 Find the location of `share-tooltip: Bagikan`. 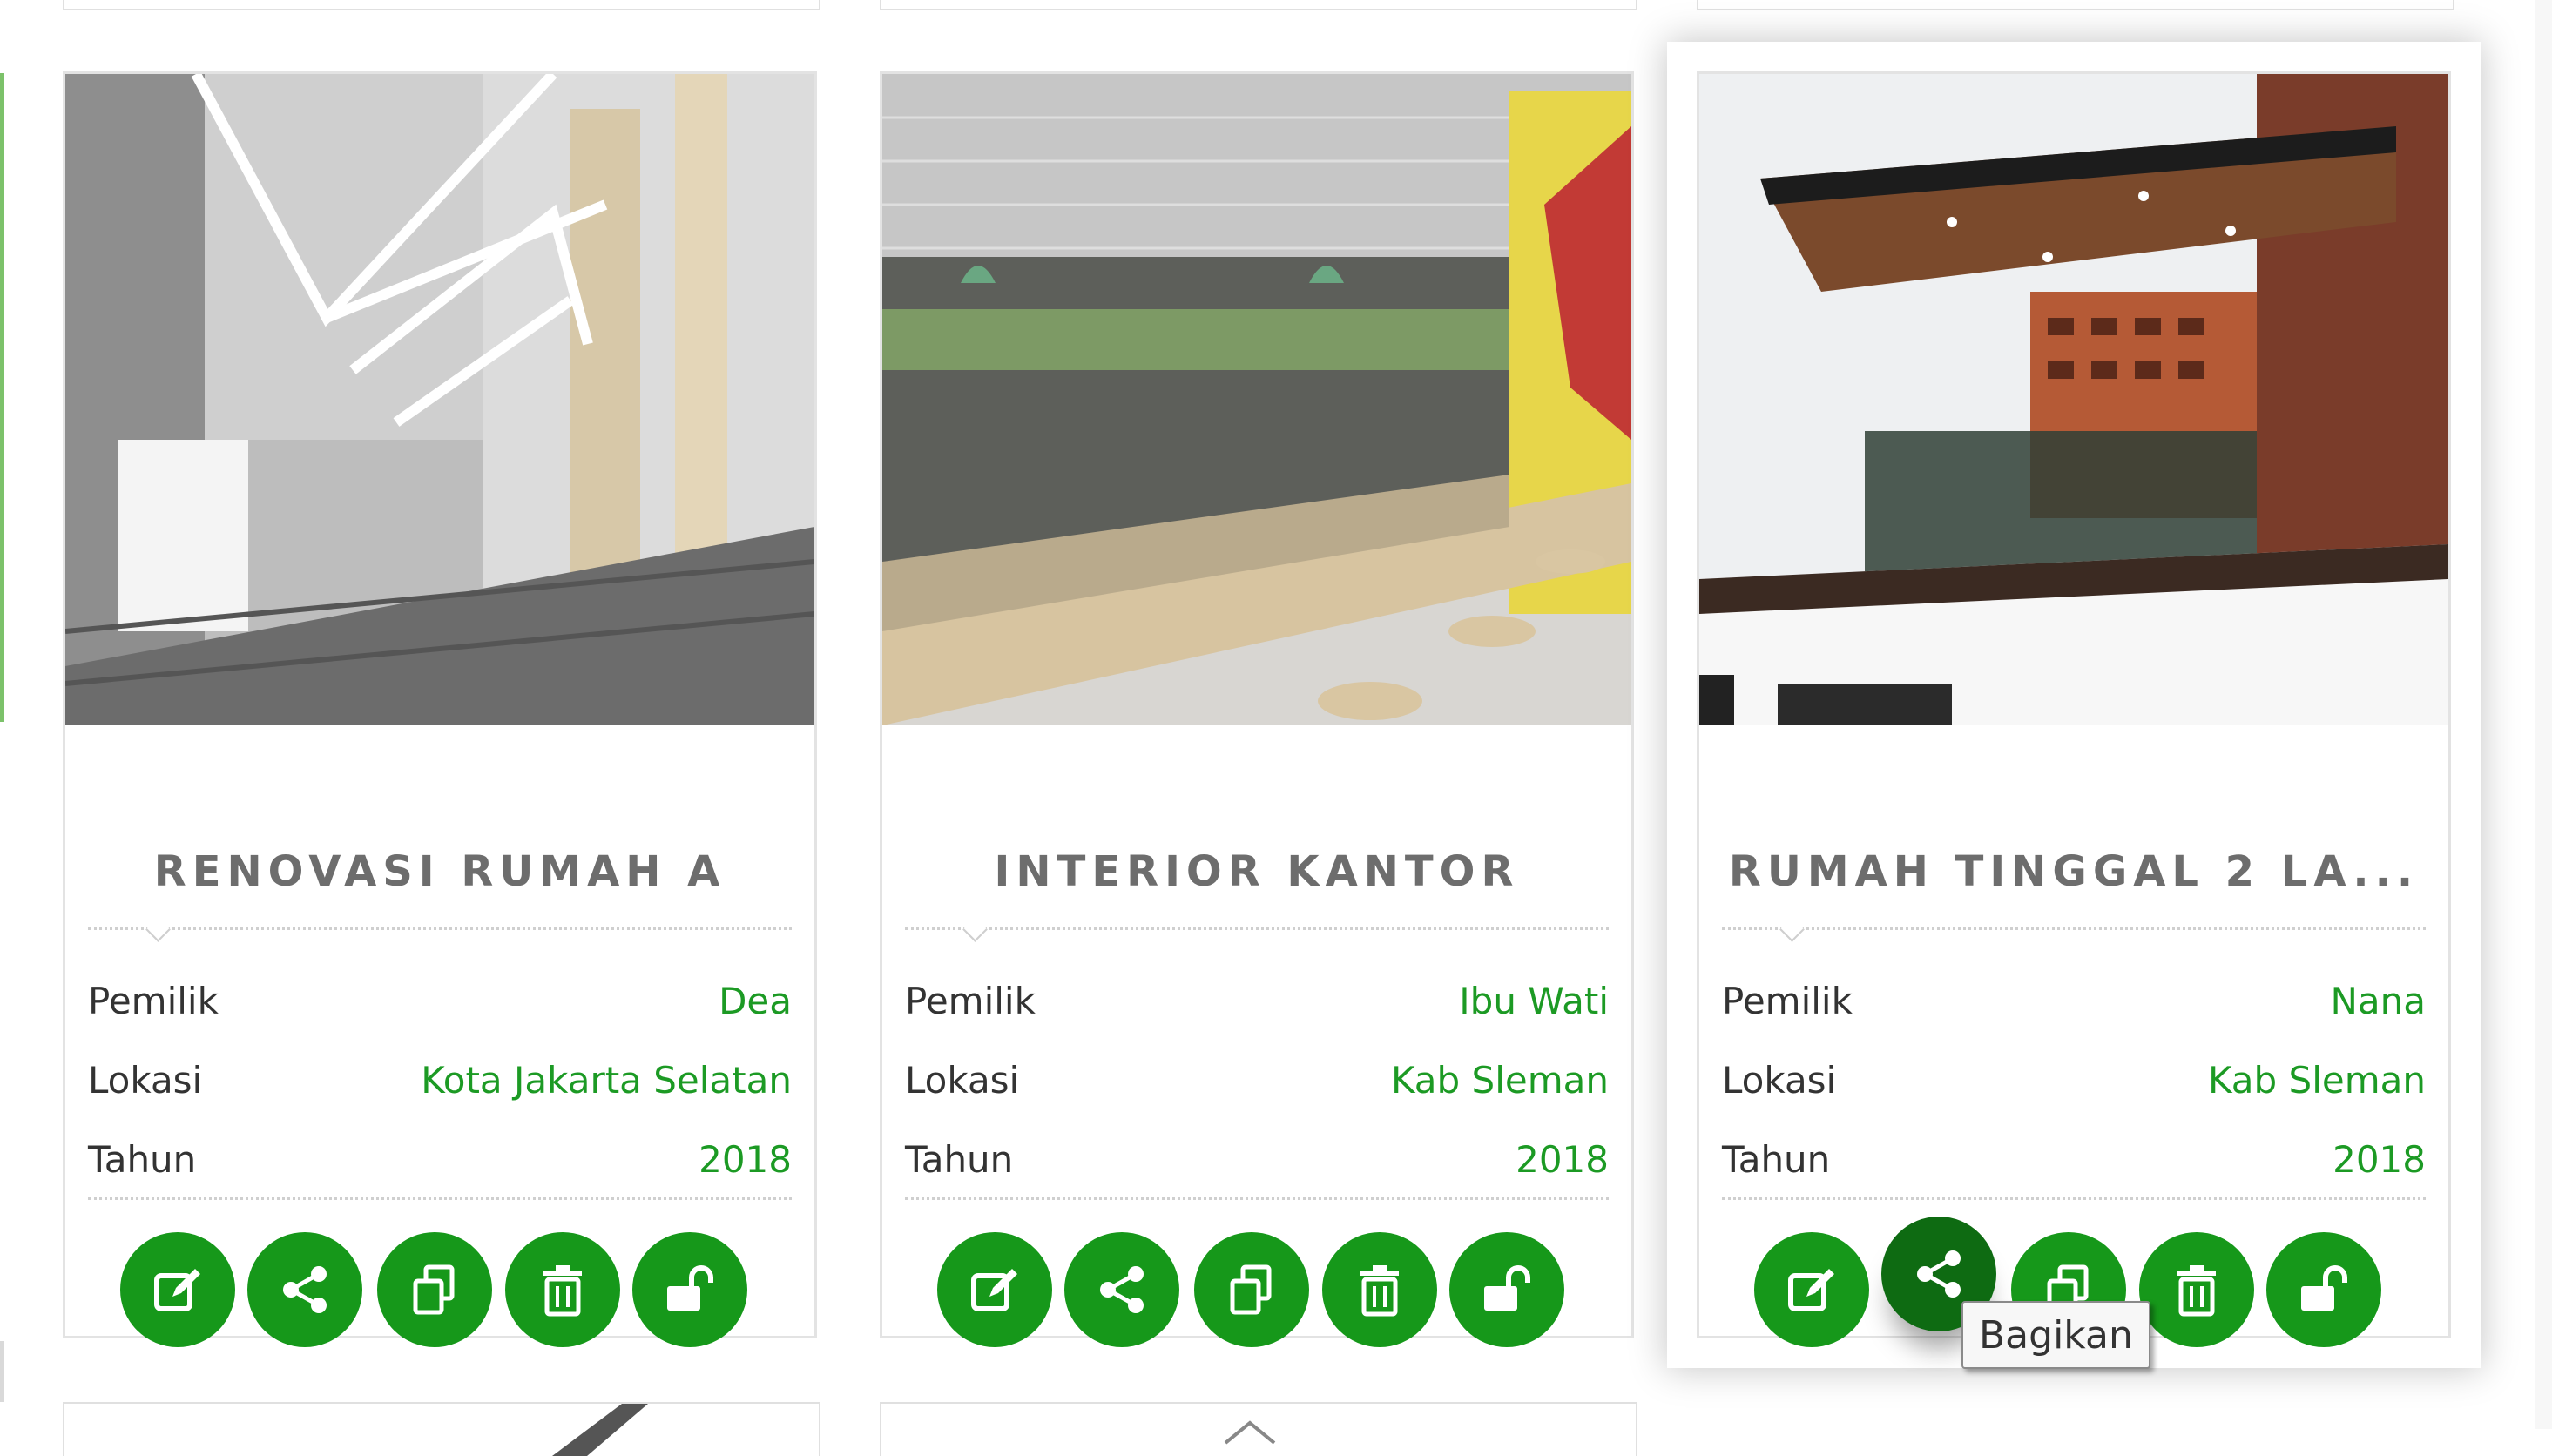

share-tooltip: Bagikan is located at coordinates (2055, 1335).